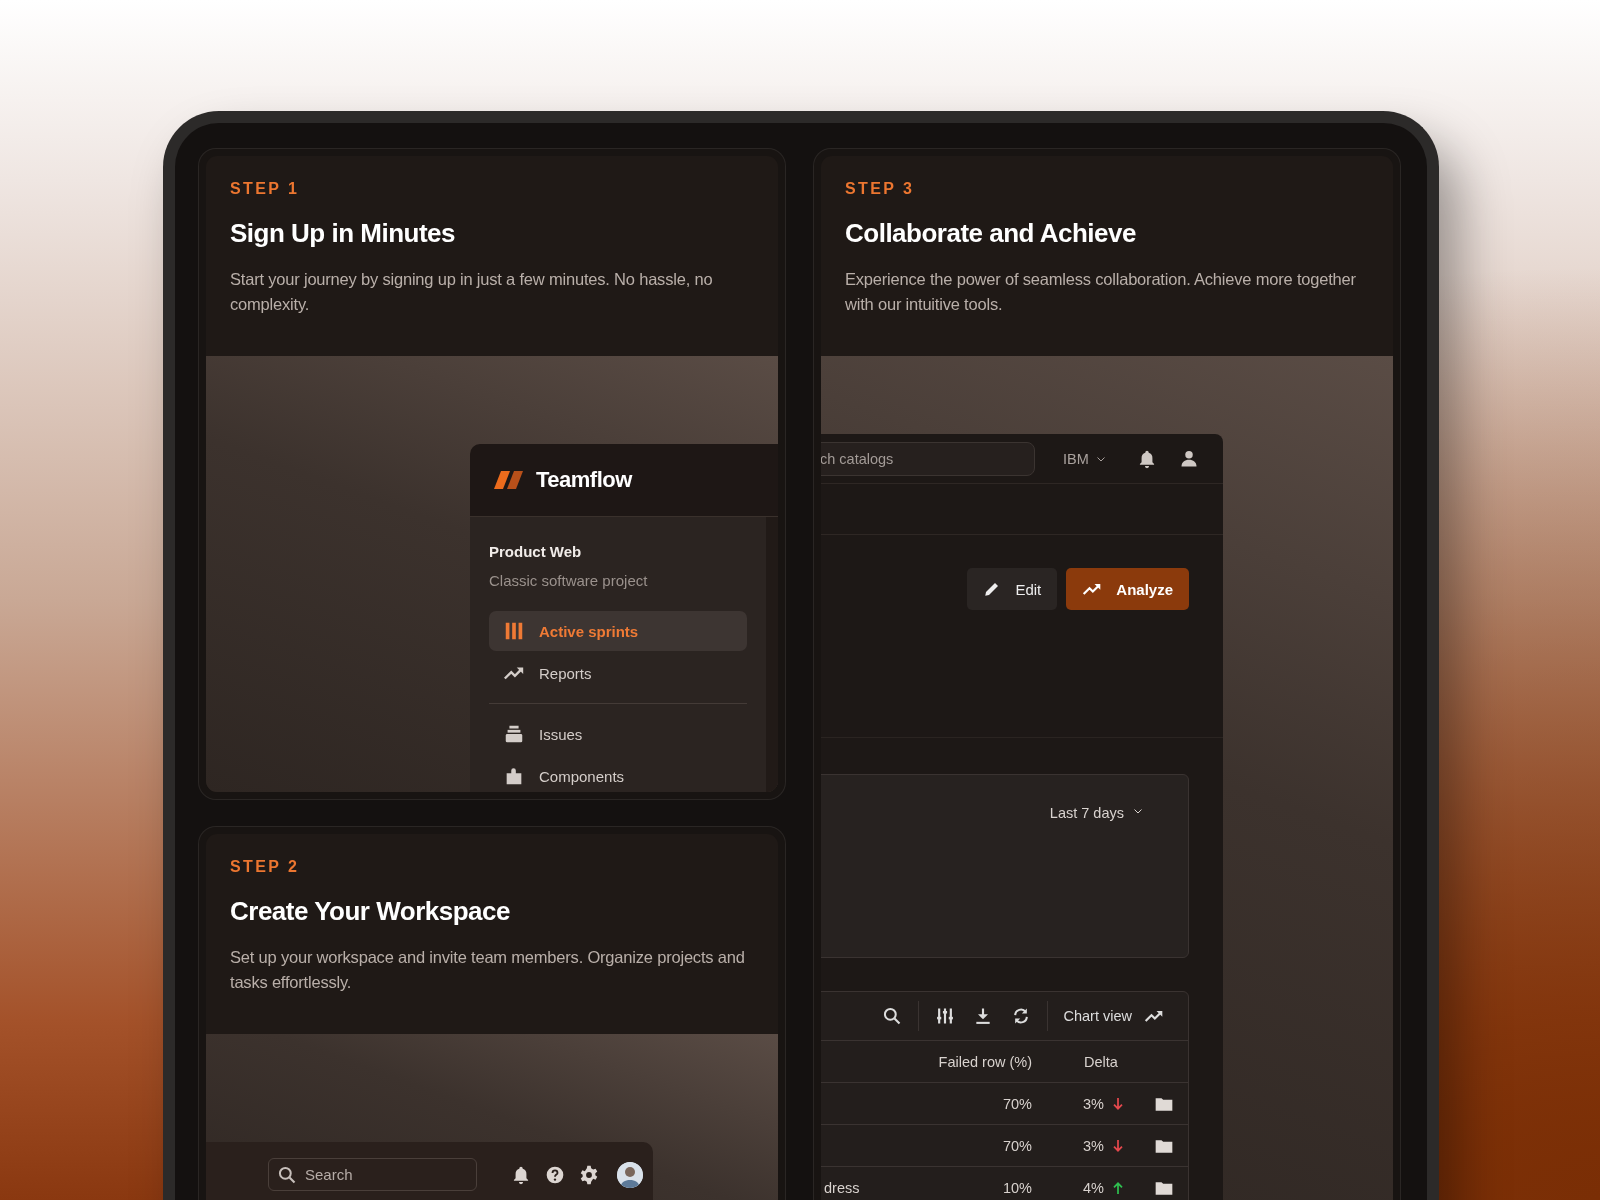 The width and height of the screenshot is (1600, 1200). Describe the element at coordinates (991, 233) in the screenshot. I see `step-title: Collaborate and Achieve` at that location.